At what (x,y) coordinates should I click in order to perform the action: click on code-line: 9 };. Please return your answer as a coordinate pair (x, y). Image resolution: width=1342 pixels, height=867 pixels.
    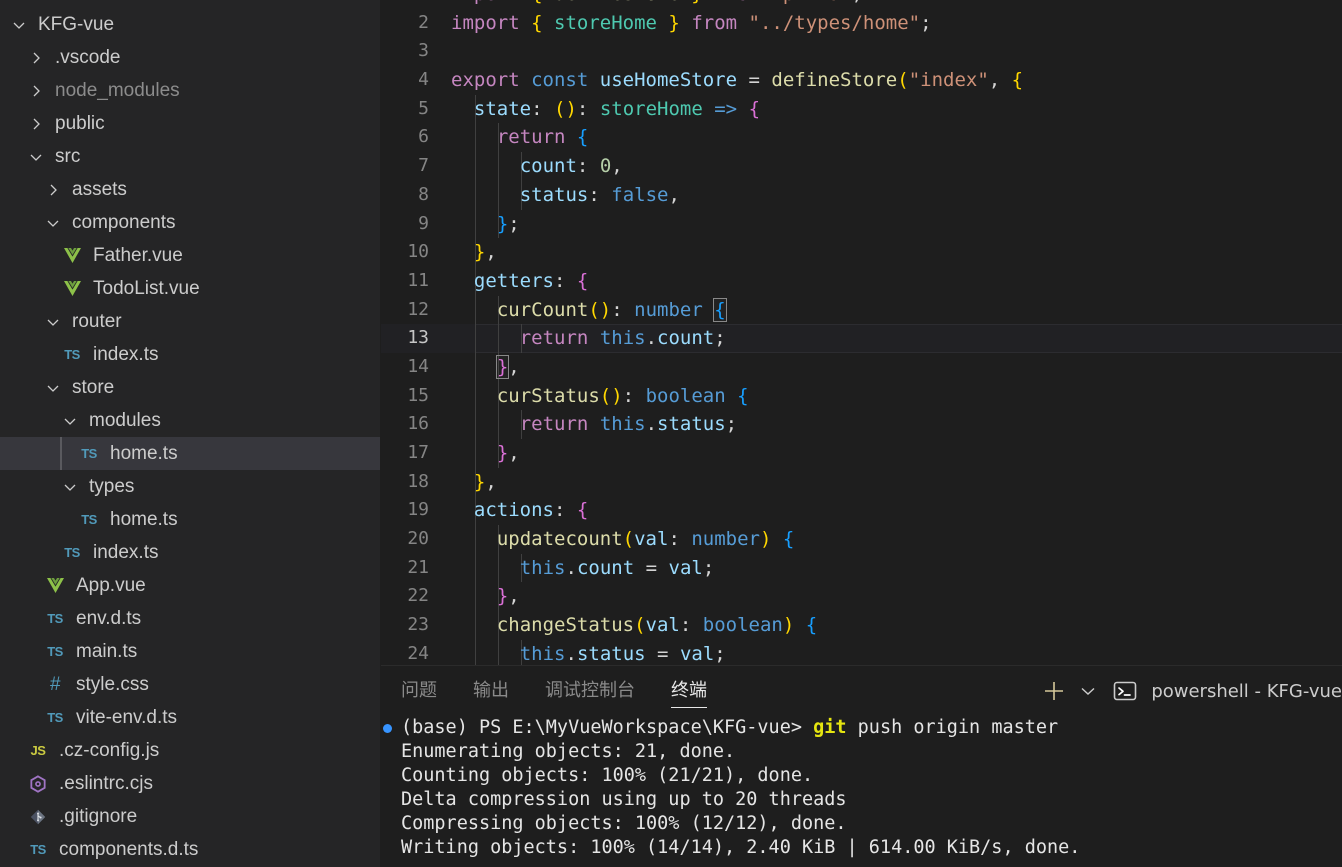
    Looking at the image, I should click on (861, 224).